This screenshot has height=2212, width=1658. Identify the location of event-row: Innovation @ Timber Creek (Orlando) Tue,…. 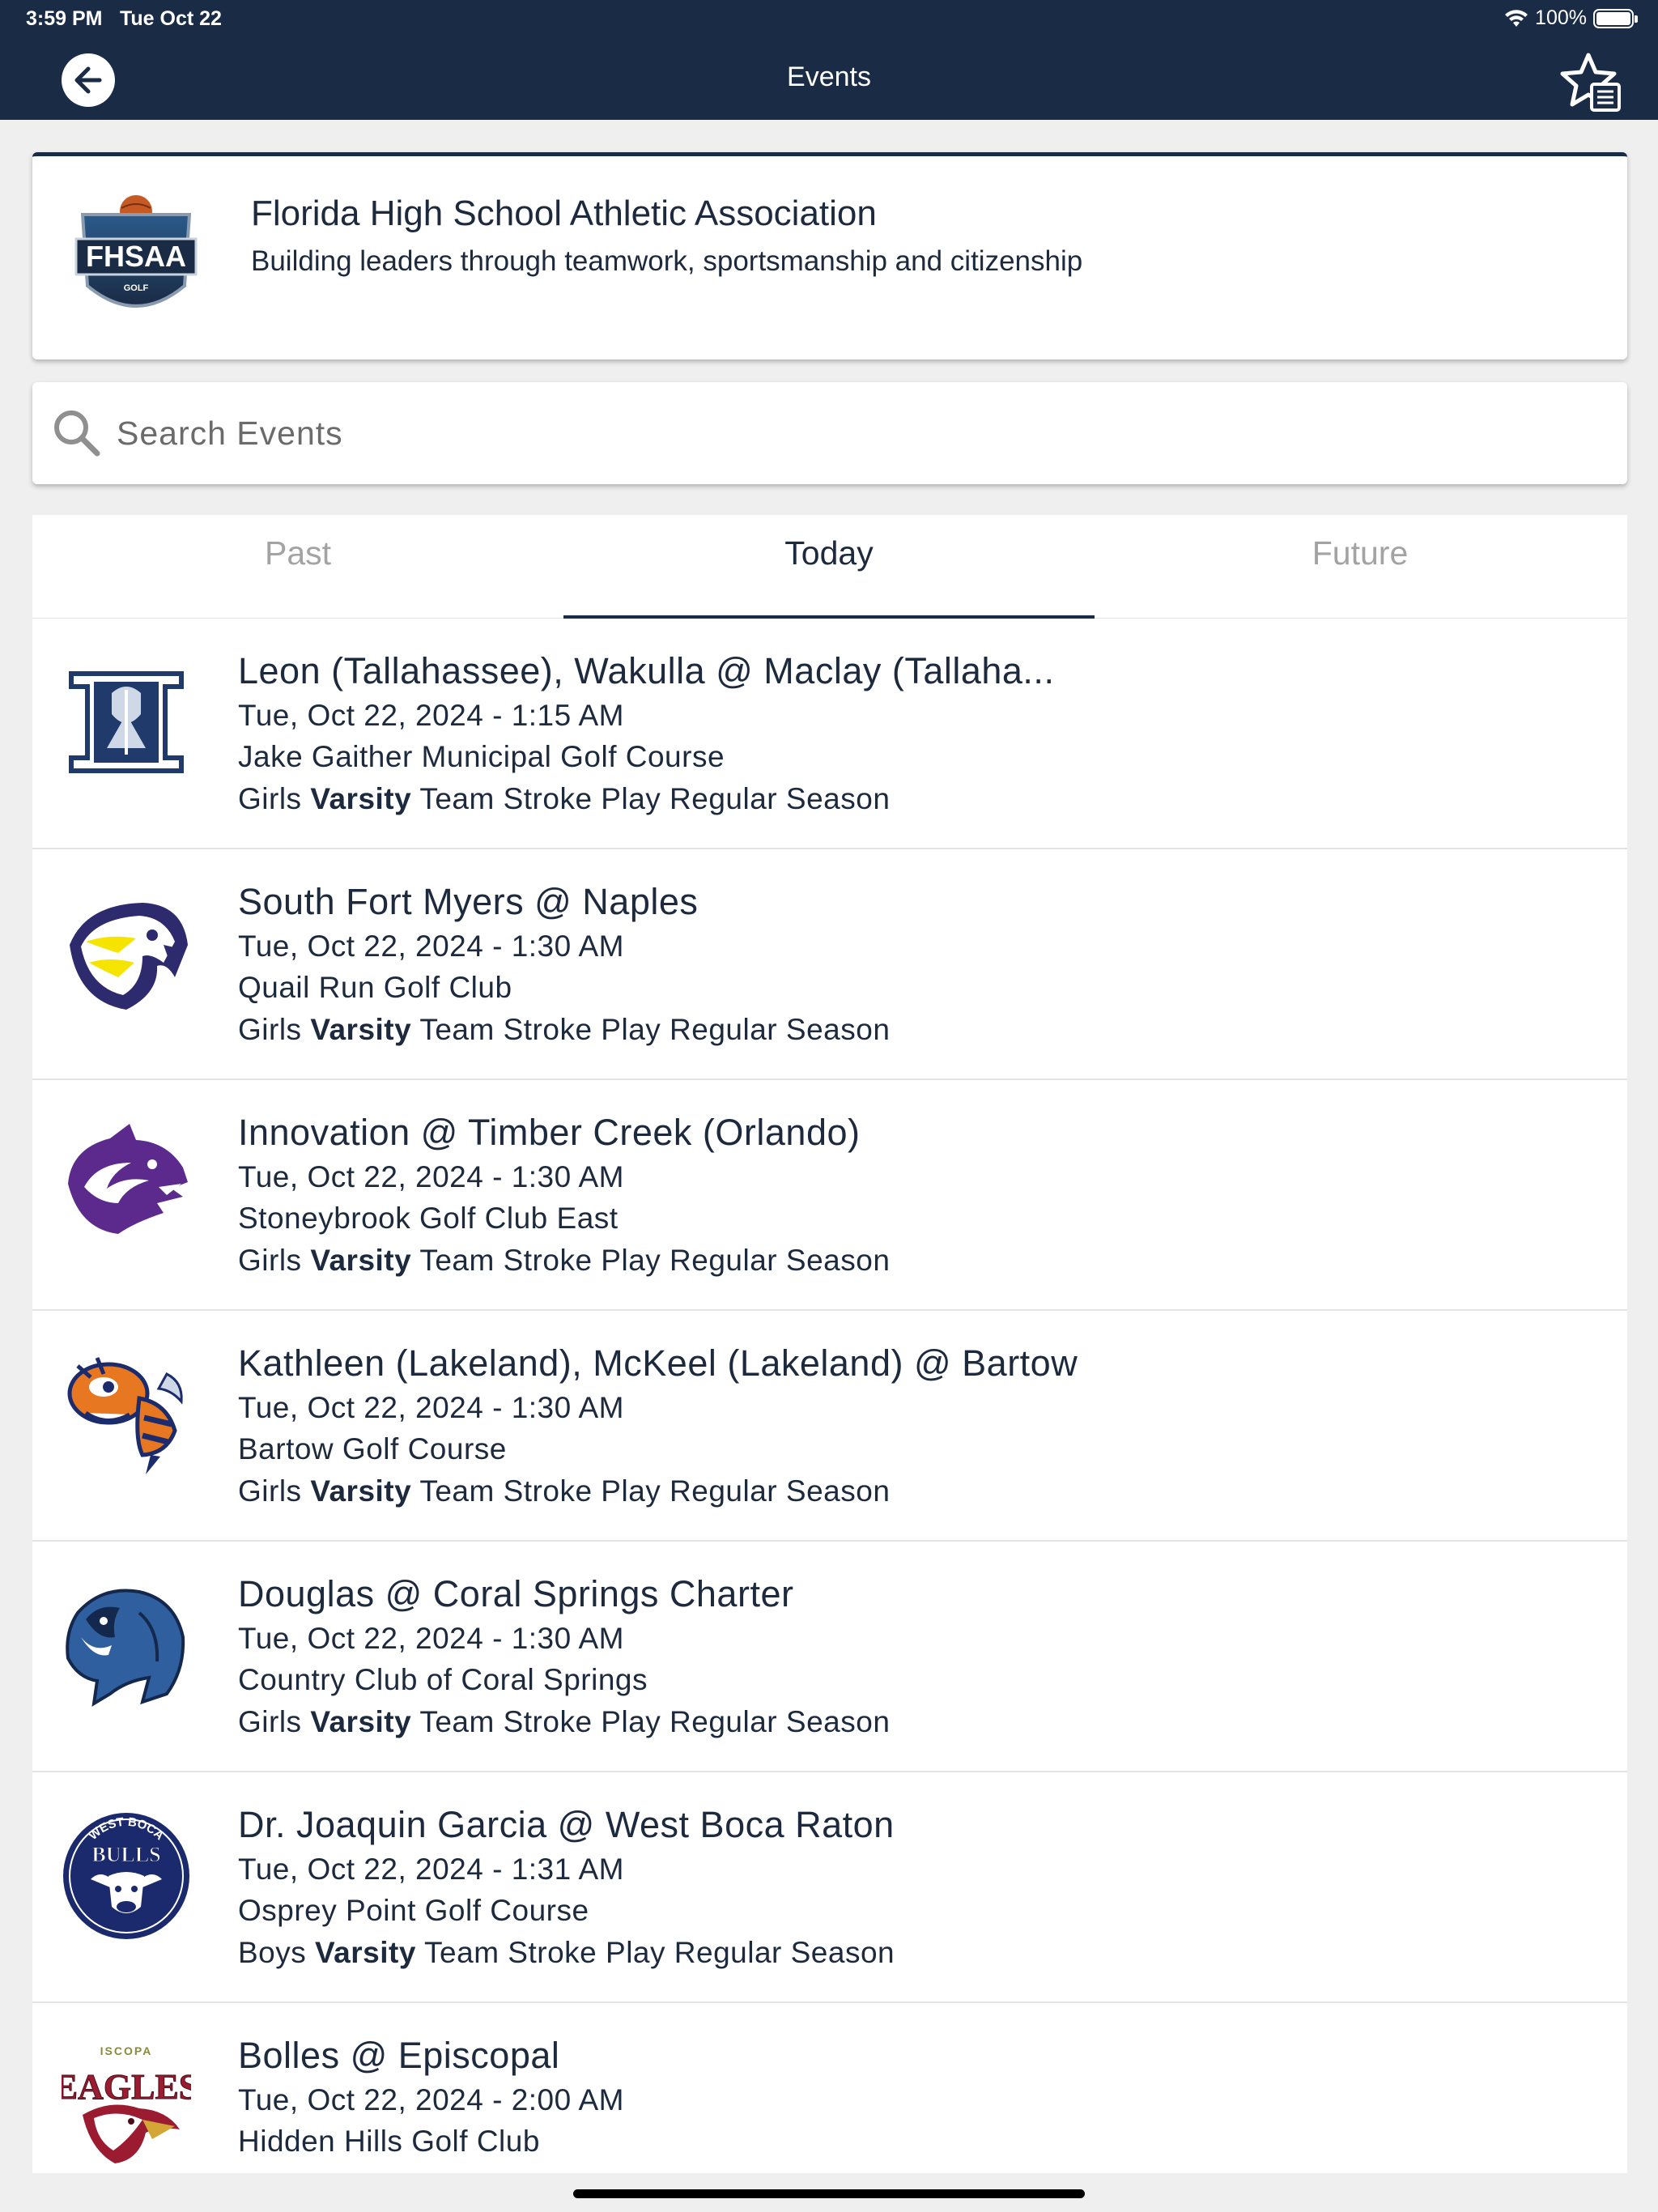
(829, 1196).